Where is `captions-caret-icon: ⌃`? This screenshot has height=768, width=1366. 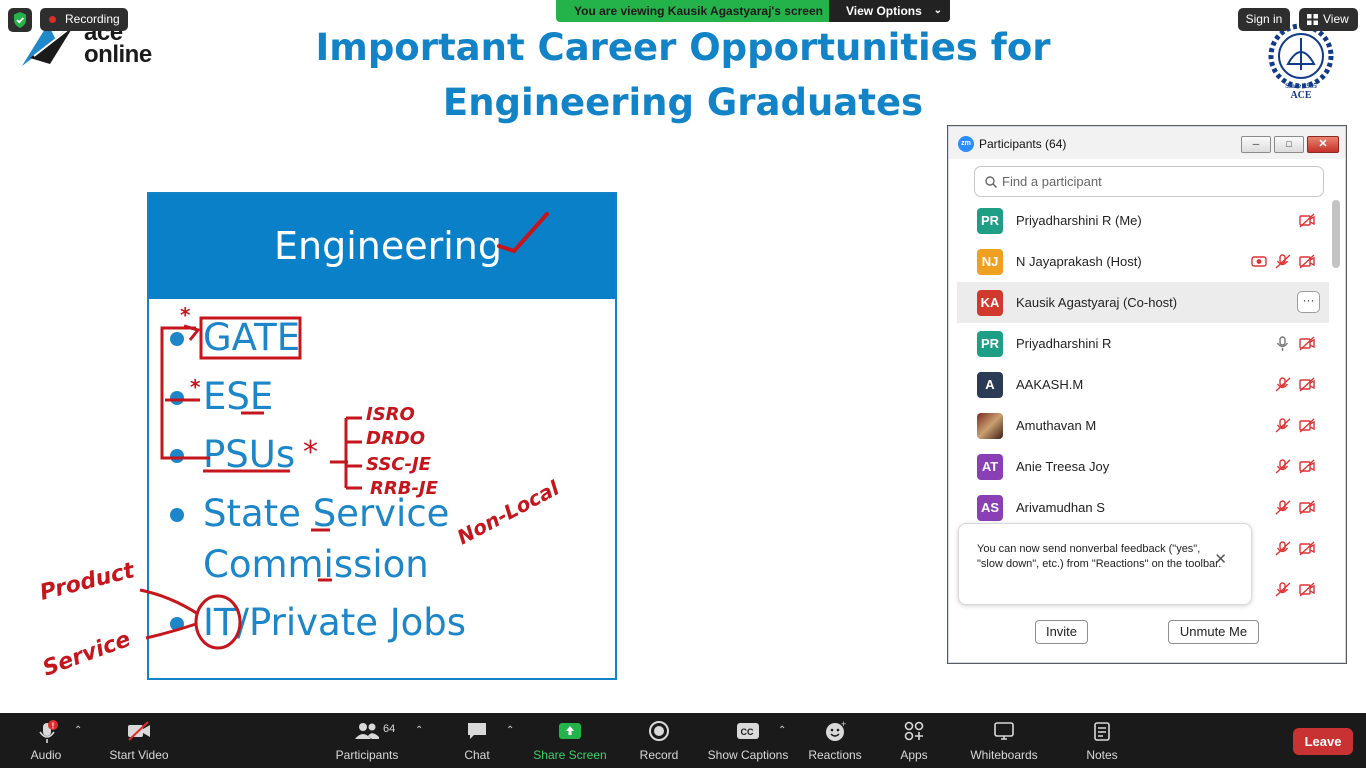 captions-caret-icon: ⌃ is located at coordinates (782, 730).